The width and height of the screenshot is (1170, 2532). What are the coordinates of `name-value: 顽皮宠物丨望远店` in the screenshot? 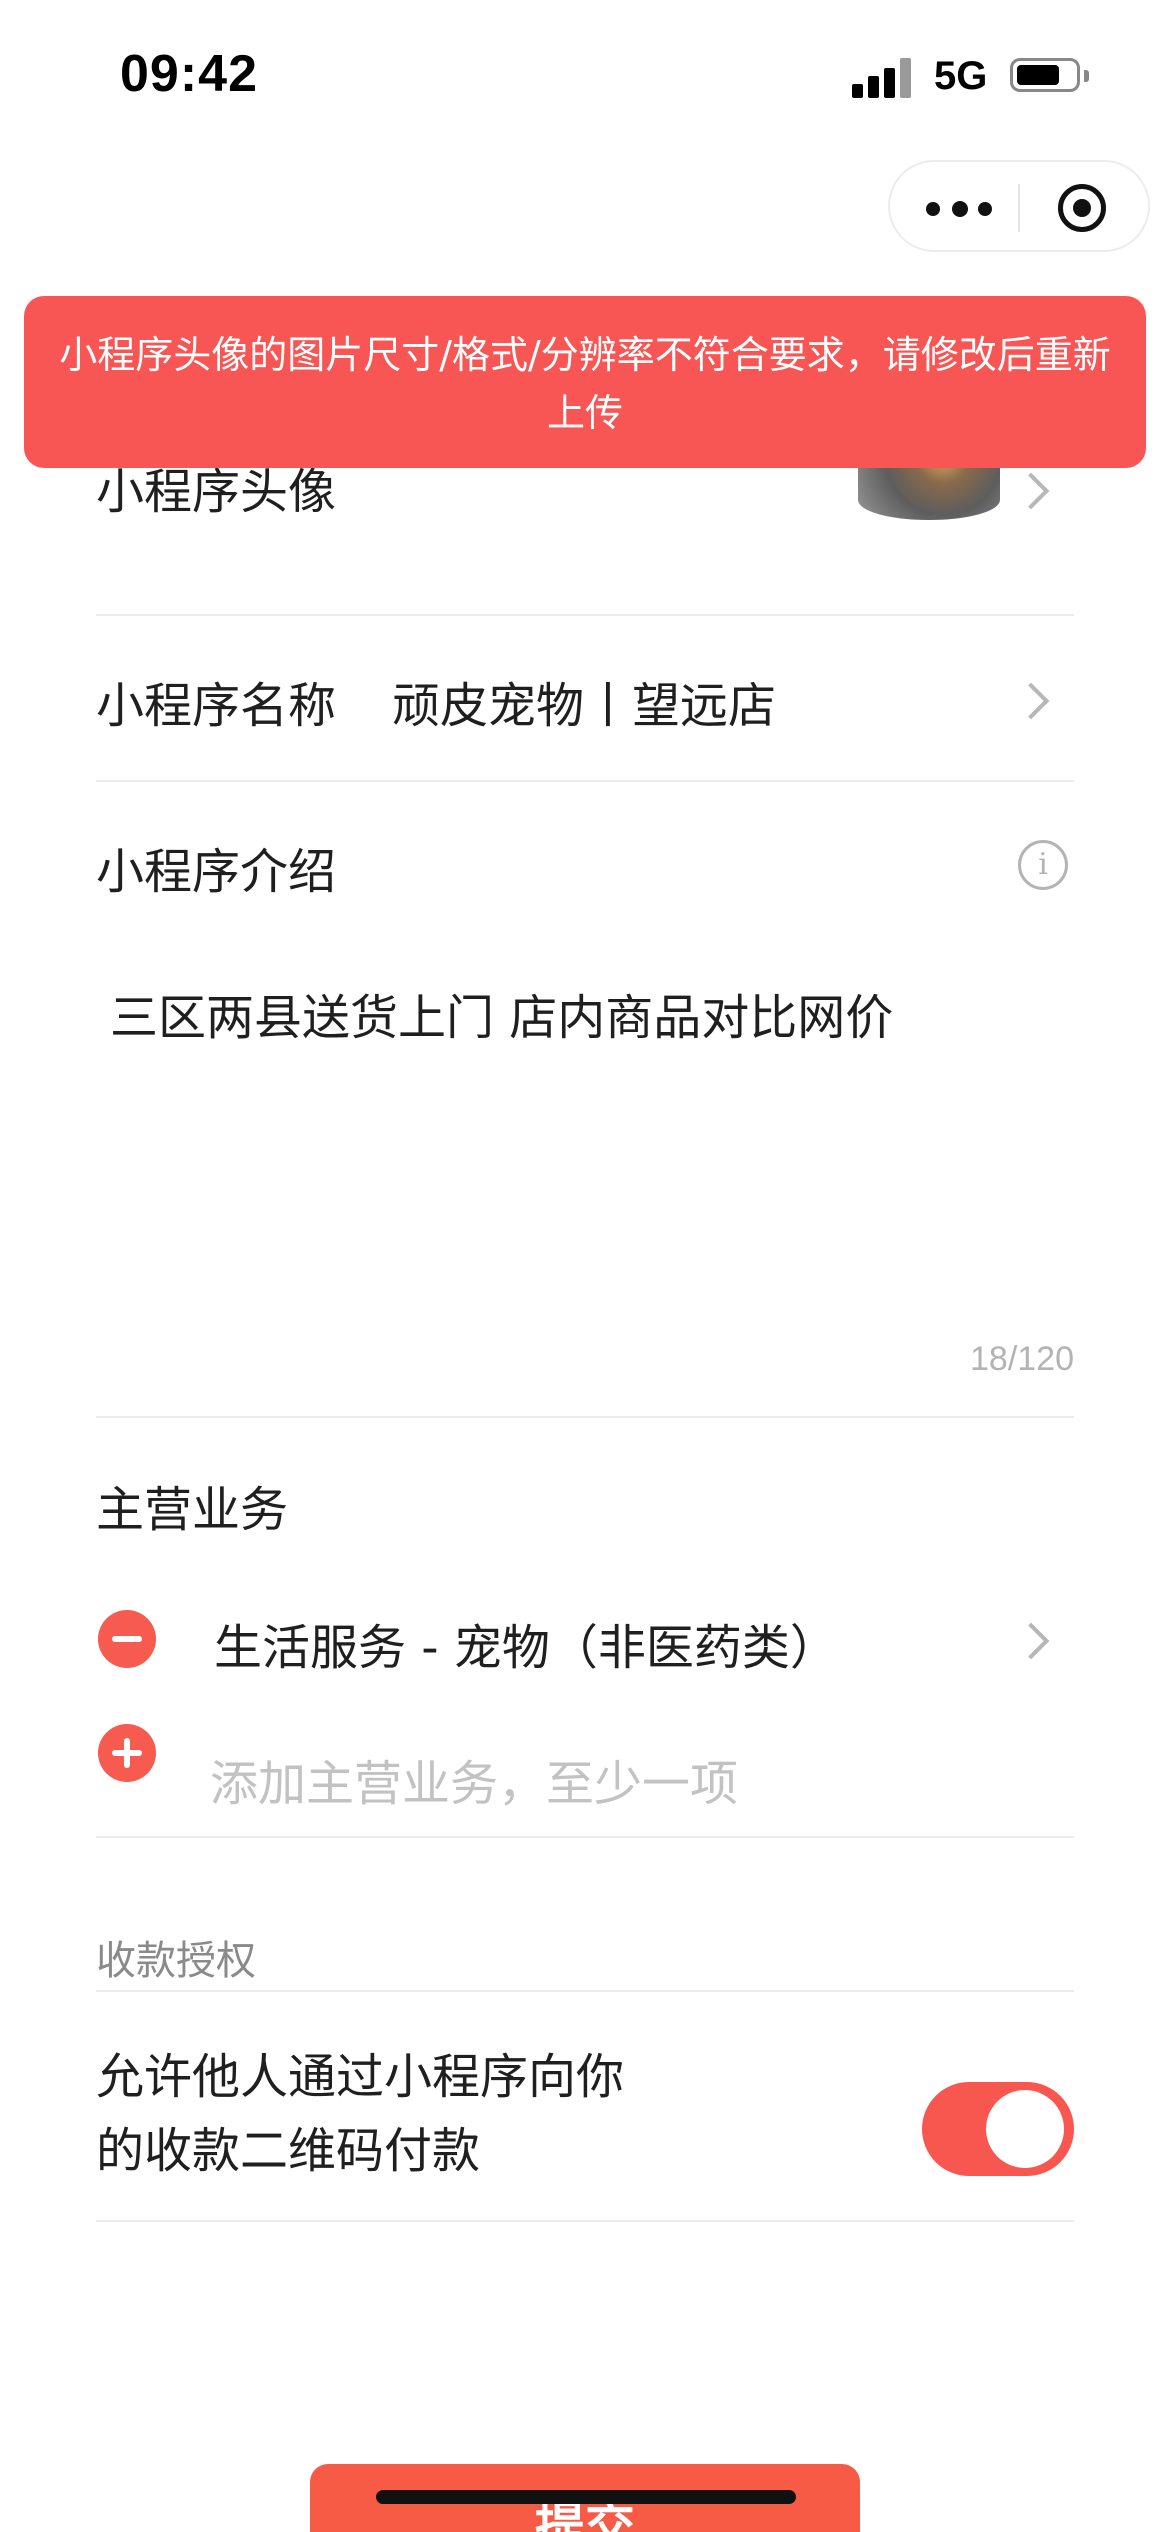 It's located at (584, 706).